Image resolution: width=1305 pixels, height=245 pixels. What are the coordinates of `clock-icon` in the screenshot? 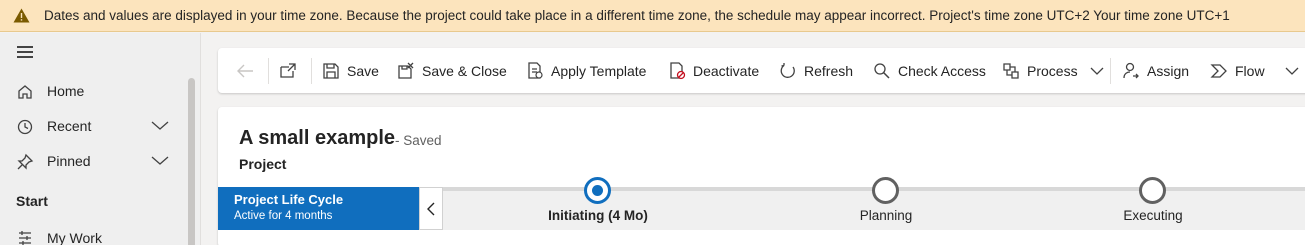 It's located at (25, 127).